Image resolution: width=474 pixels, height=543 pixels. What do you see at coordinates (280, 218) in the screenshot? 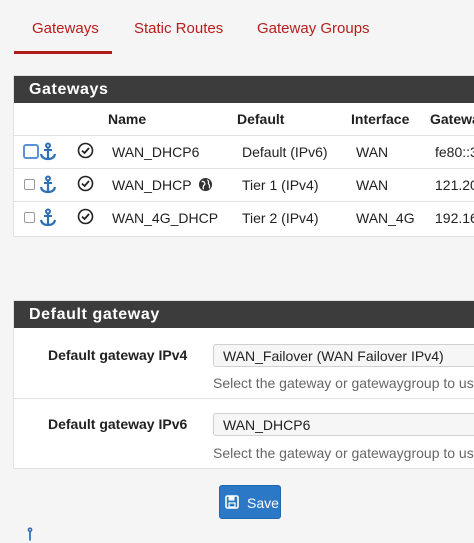
I see `gateway-default: Tier 2 (IPv4)` at bounding box center [280, 218].